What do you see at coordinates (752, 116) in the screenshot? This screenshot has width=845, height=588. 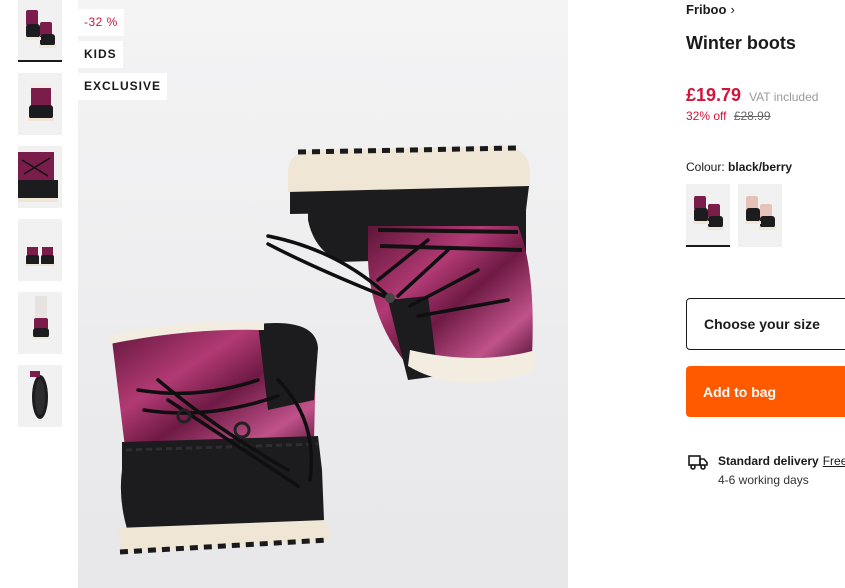 I see `original-price: £28.99` at bounding box center [752, 116].